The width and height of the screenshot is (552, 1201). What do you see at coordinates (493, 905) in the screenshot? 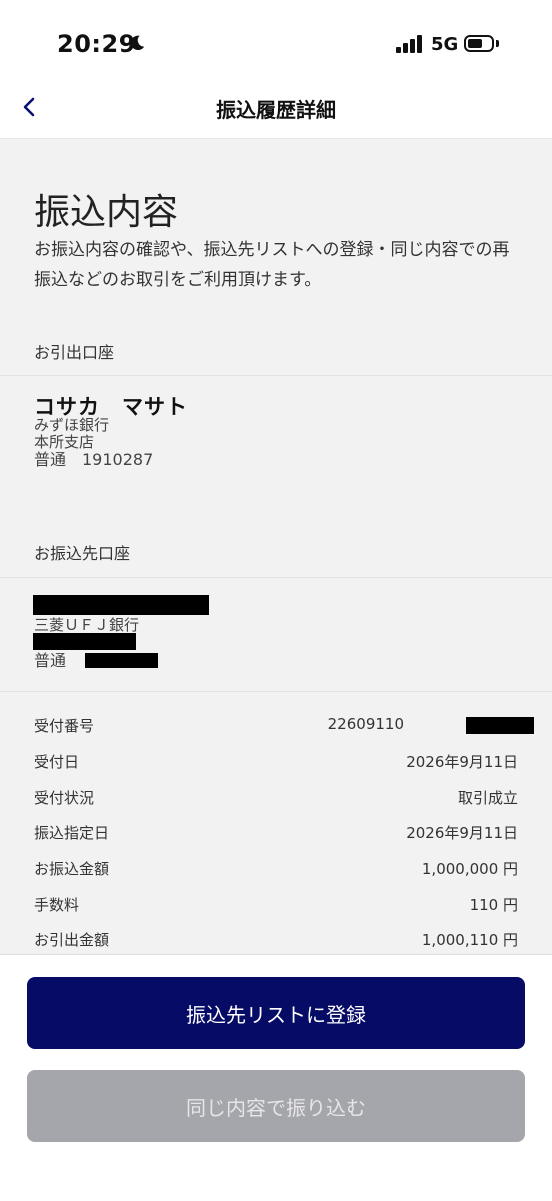
I see `detail-value: 110 円` at bounding box center [493, 905].